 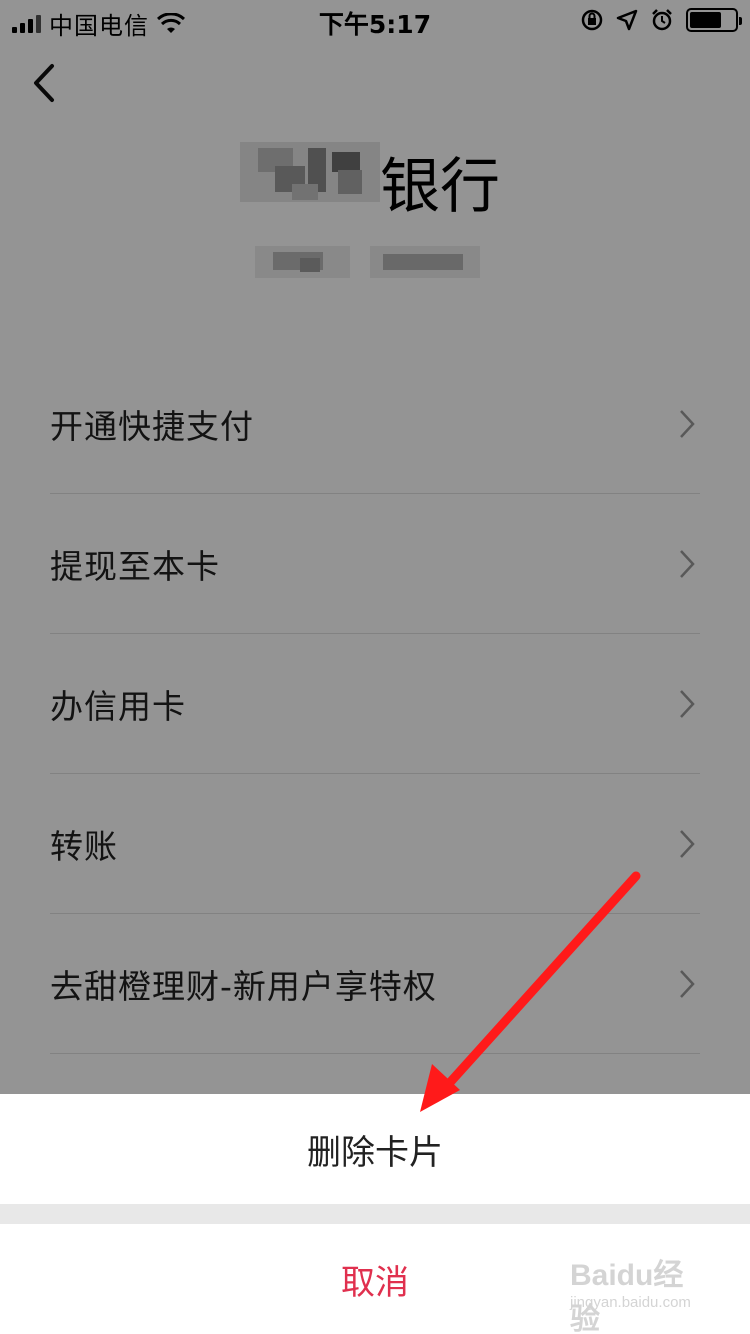 What do you see at coordinates (375, 1214) in the screenshot?
I see `action-sheet-divider` at bounding box center [375, 1214].